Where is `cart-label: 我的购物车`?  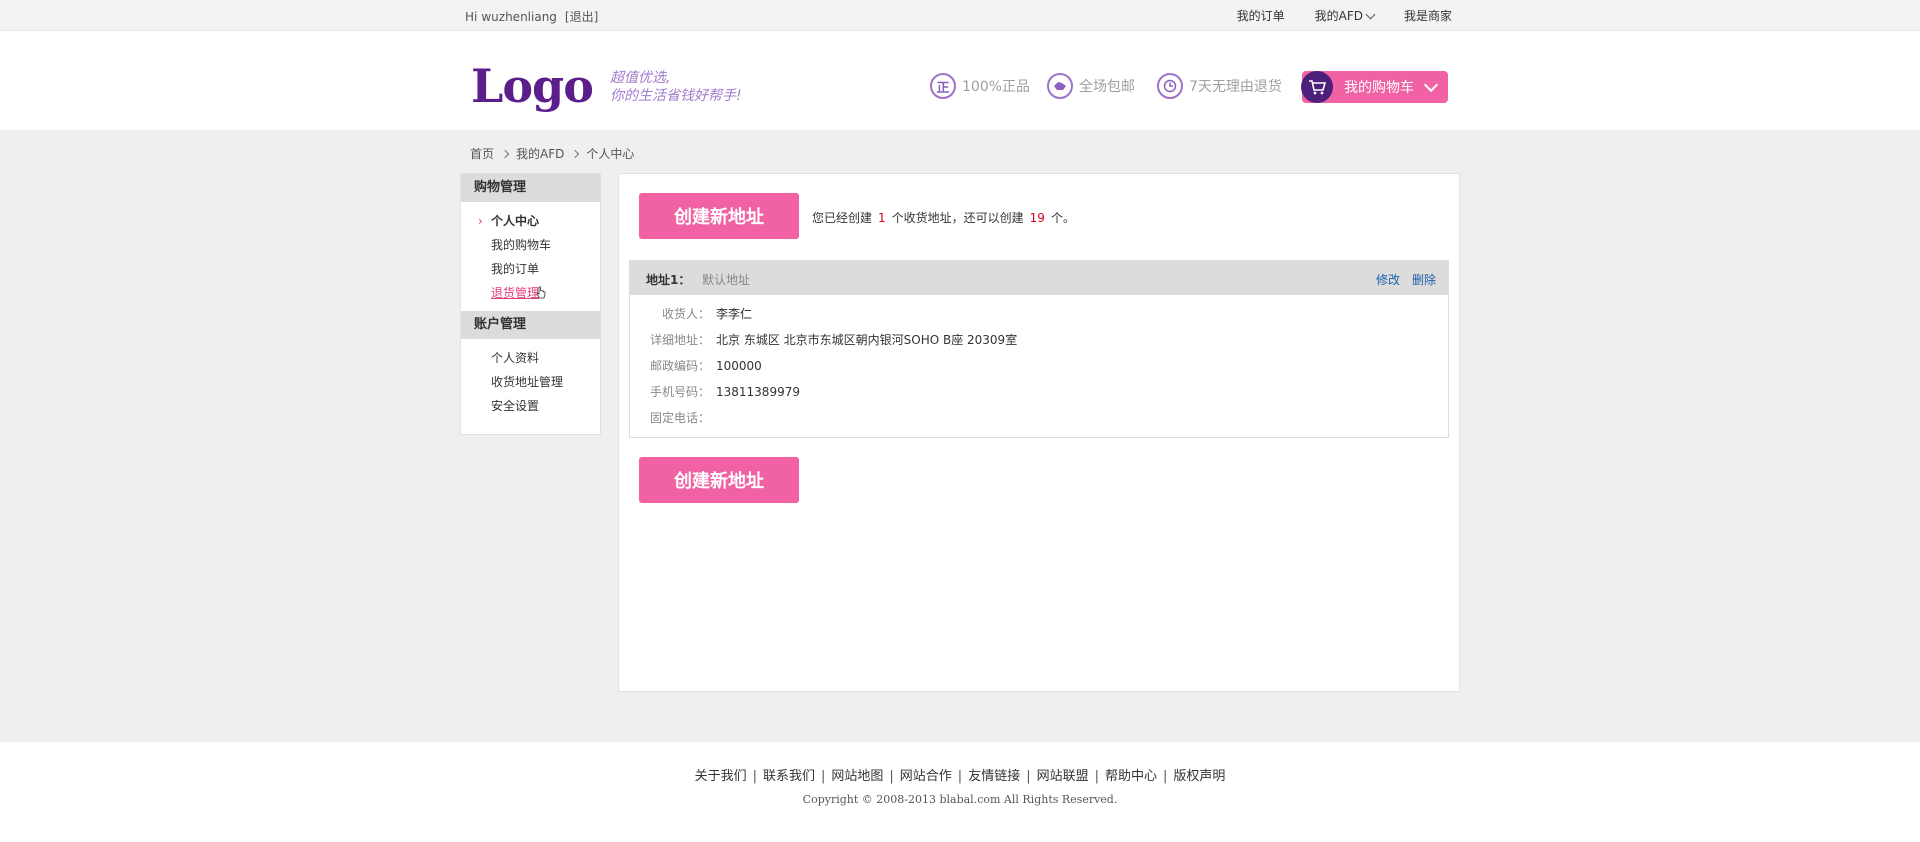
cart-label: 我的购物车 is located at coordinates (1379, 88).